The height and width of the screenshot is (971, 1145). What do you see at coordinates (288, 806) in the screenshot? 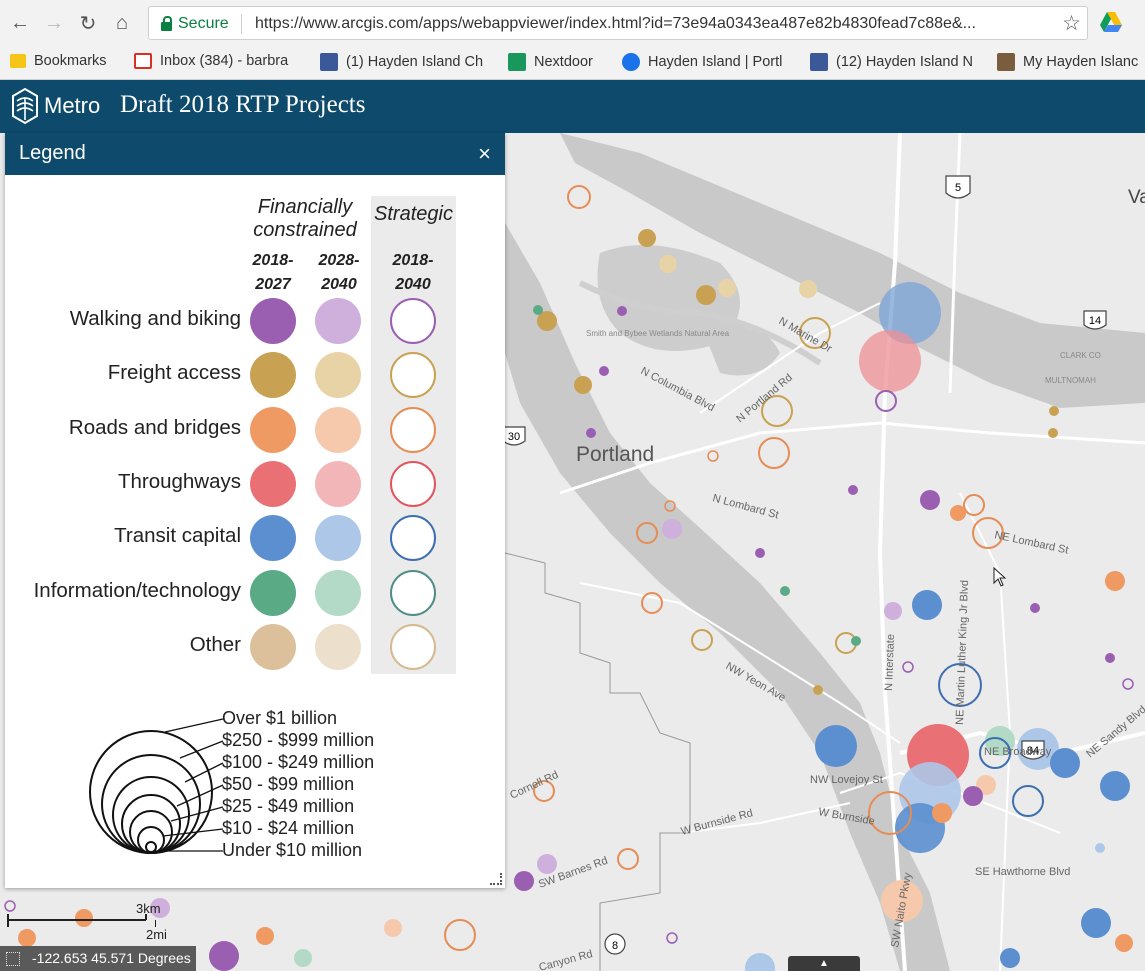
I see `size-legend-label: $25 - $49 million` at bounding box center [288, 806].